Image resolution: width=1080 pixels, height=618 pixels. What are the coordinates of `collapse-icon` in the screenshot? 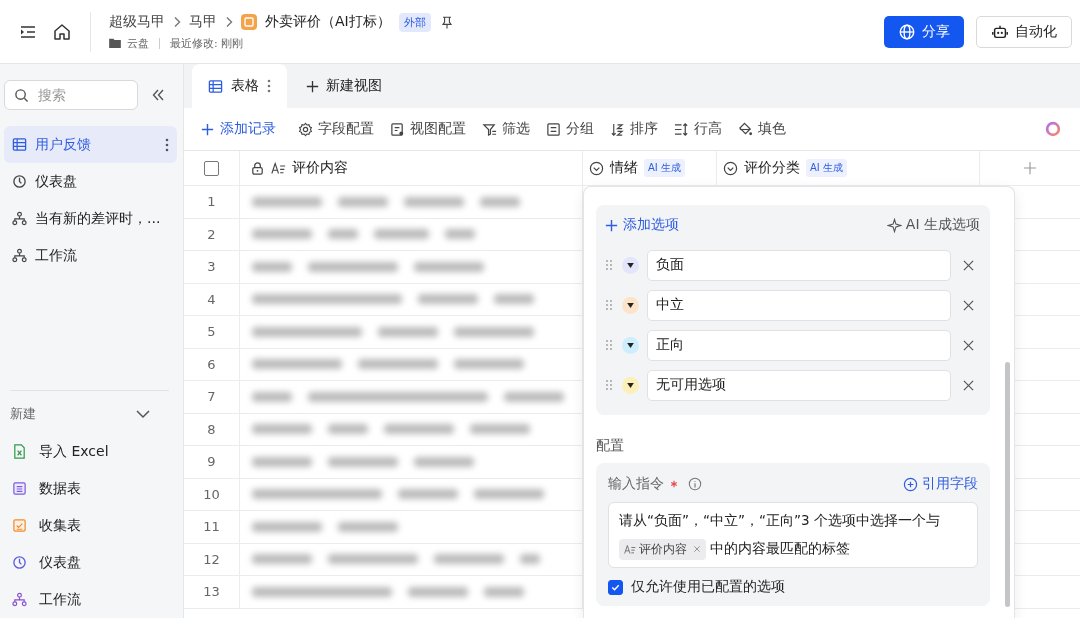 It's located at (158, 95).